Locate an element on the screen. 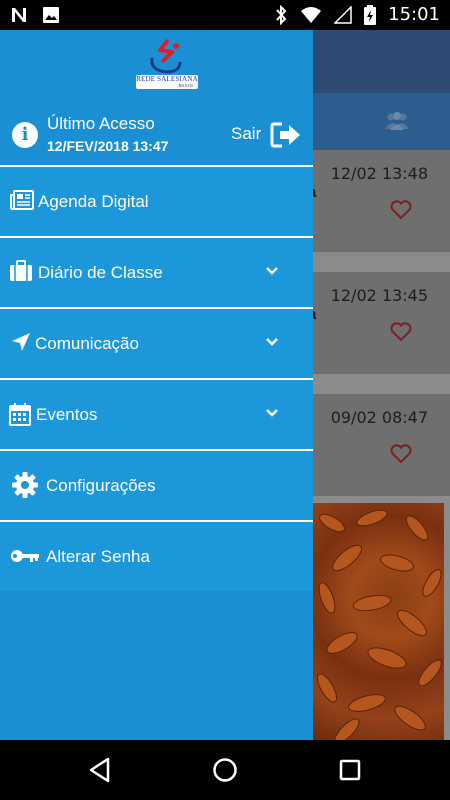  menu-item-label: Alterar Senha is located at coordinates (98, 556).